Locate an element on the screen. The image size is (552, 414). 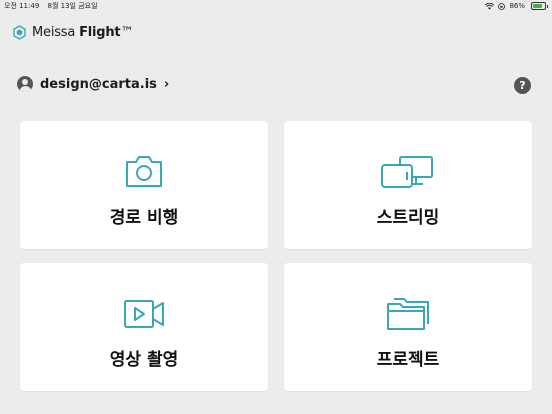
wifi-icon is located at coordinates (490, 5).